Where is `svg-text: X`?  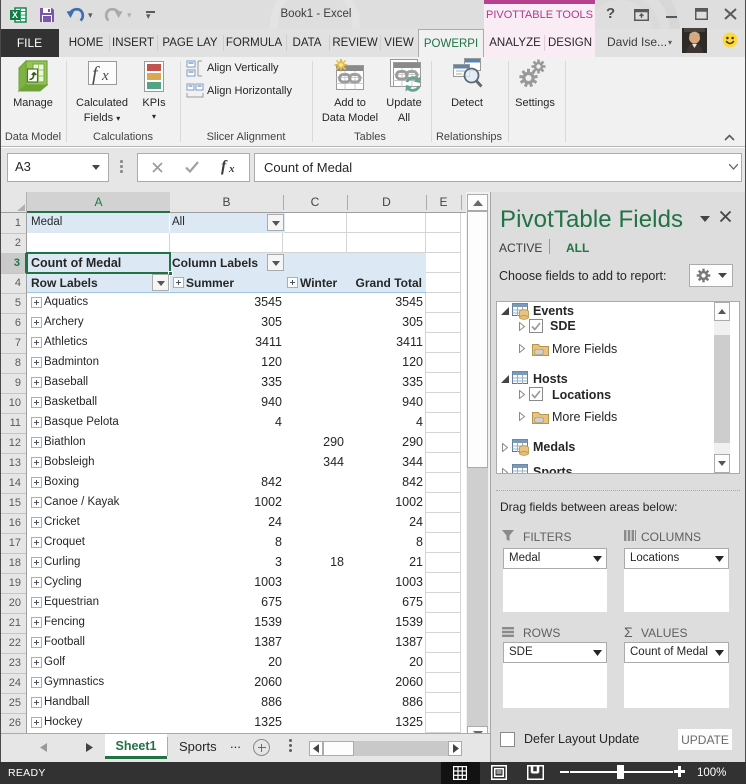
svg-text: X is located at coordinates (15, 15).